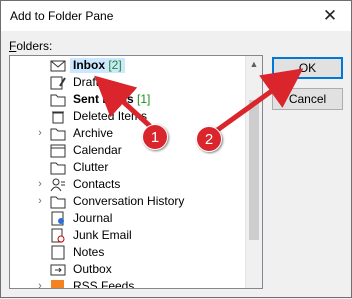  I want to click on dialog-title: Add to Folder Pane, so click(62, 16).